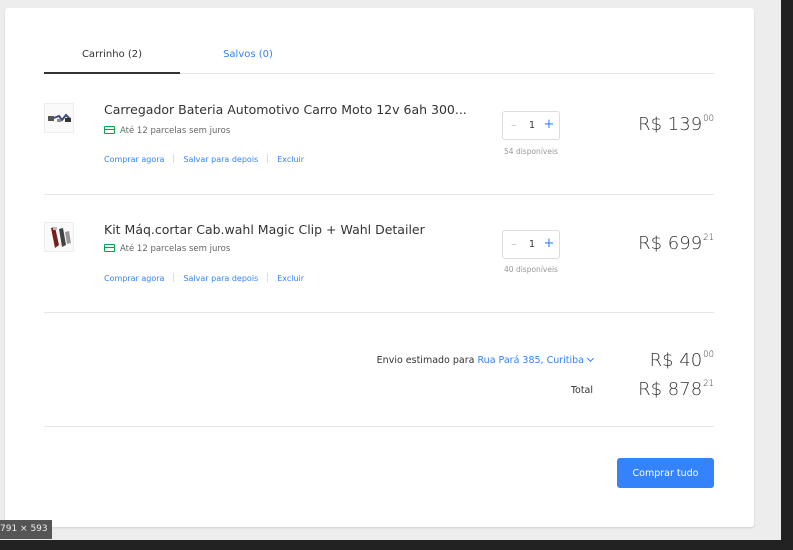  Describe the element at coordinates (425, 360) in the screenshot. I see `shipping-label: Envio estimado para` at that location.